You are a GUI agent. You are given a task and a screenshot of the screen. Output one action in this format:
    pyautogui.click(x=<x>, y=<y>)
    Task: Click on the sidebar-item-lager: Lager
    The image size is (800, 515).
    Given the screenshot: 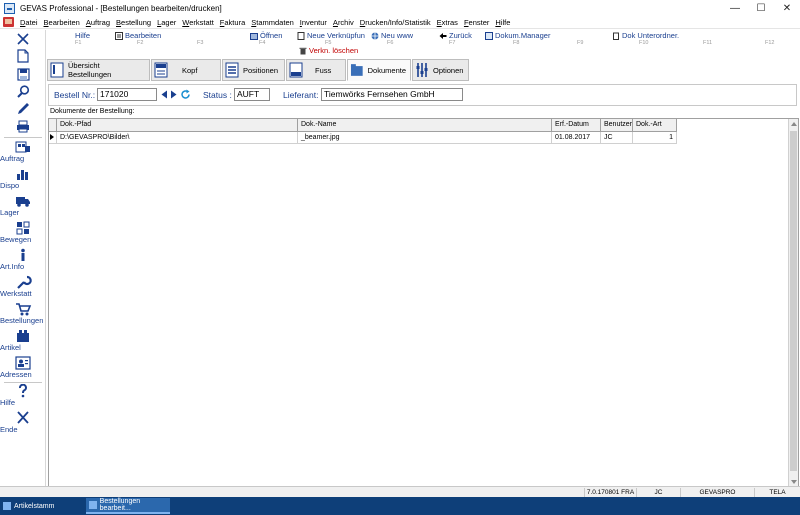 What is the action you would take?
    pyautogui.click(x=23, y=205)
    